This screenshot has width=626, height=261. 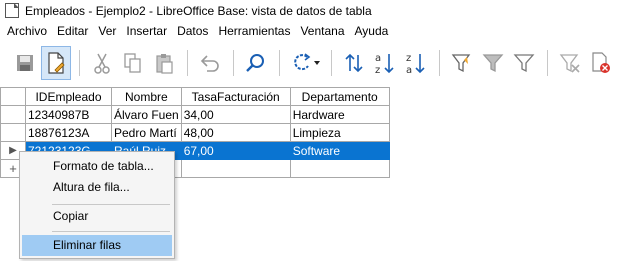 What do you see at coordinates (146, 96) in the screenshot?
I see `column-header-nombre: Nombre` at bounding box center [146, 96].